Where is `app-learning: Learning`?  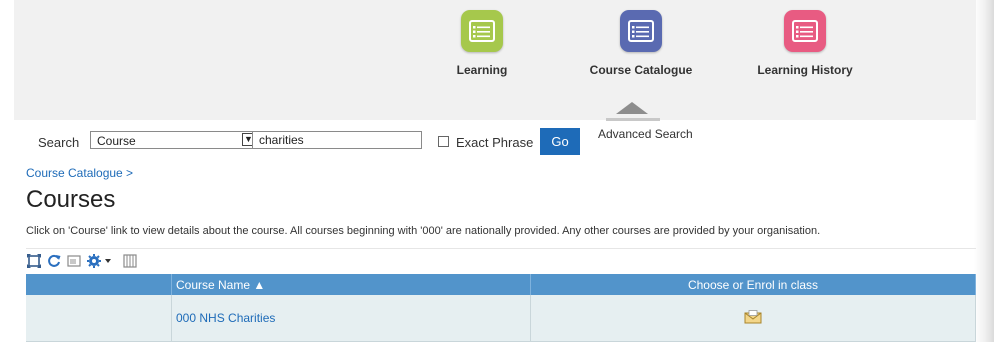 app-learning: Learning is located at coordinates (482, 43).